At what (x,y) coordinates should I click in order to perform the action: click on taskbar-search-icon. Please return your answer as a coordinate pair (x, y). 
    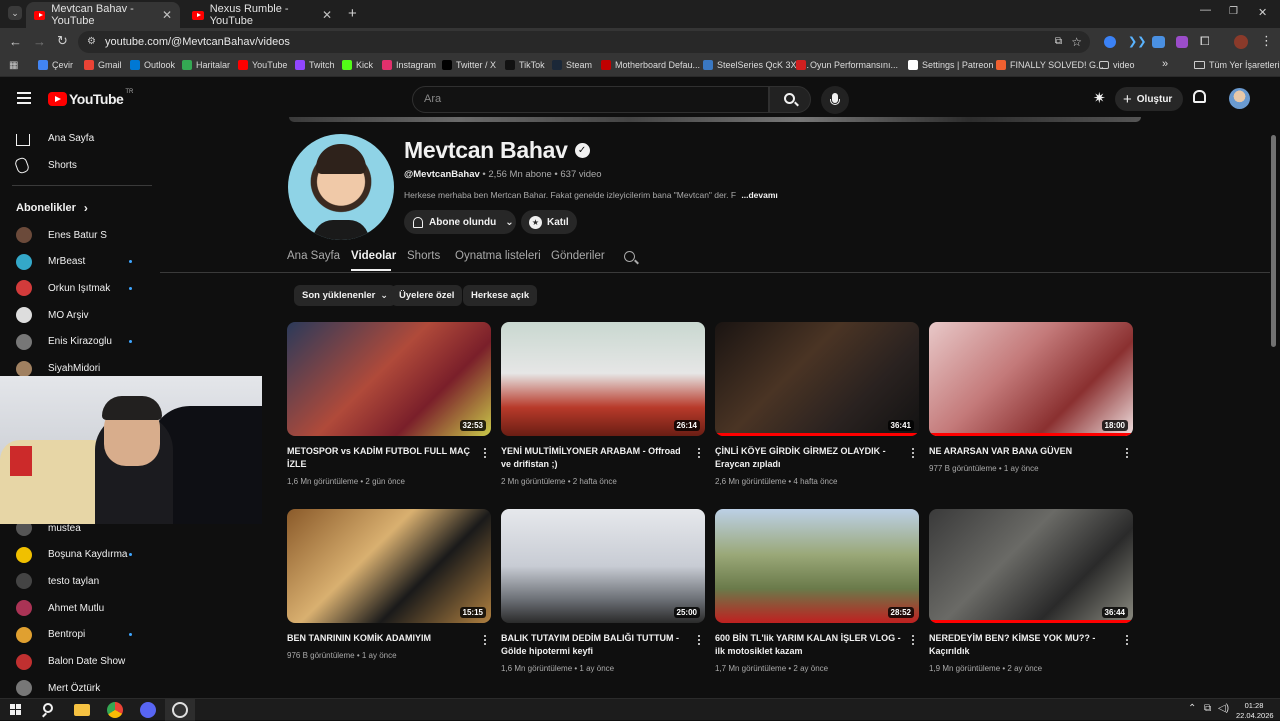
    Looking at the image, I should click on (49, 710).